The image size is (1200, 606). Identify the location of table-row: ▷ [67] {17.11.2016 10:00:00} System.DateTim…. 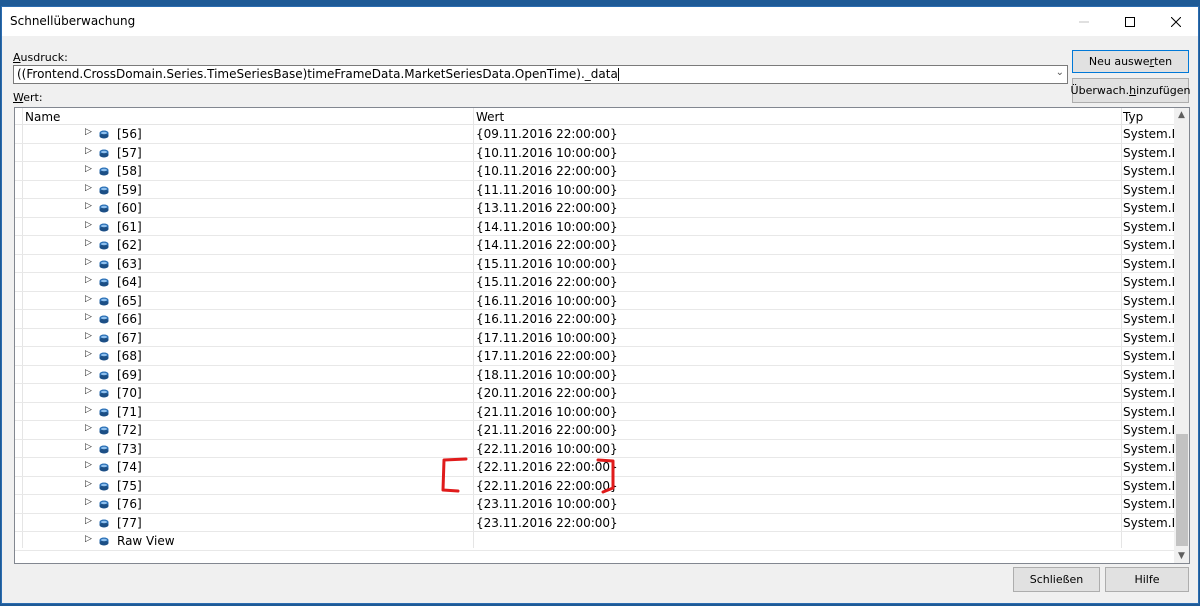
(595, 338).